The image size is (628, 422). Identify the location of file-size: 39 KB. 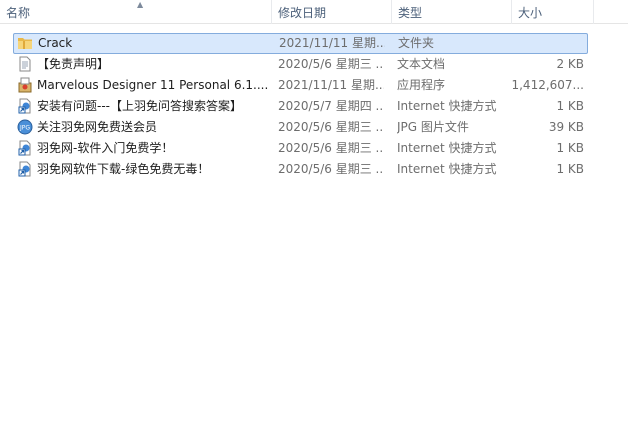
(566, 127).